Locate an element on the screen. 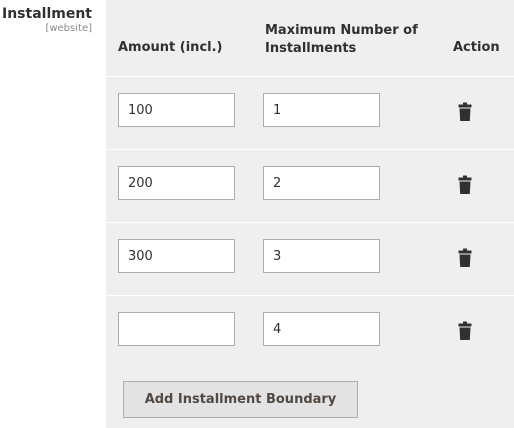 This screenshot has height=428, width=514. column-header-max-installments: Maximum Number of Installments is located at coordinates (341, 39).